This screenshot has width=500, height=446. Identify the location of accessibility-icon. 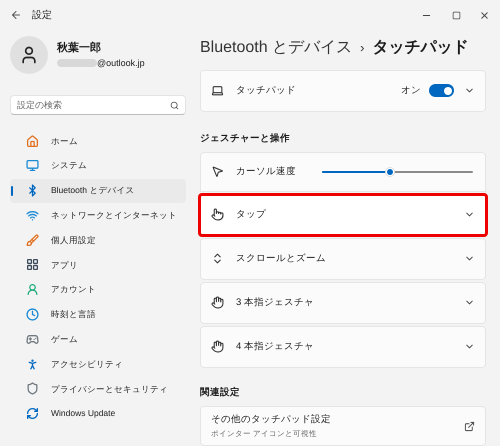
(32, 364).